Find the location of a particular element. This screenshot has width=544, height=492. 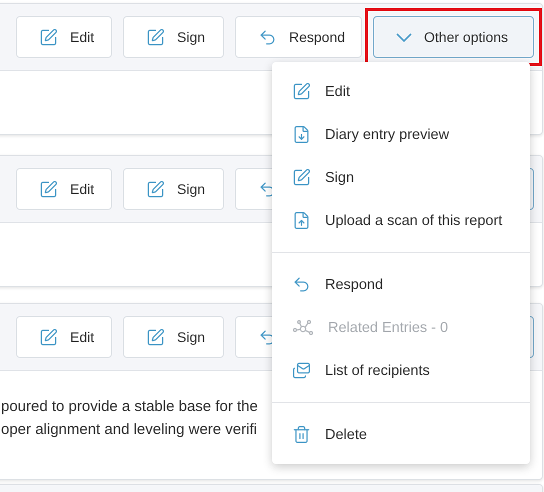

menu-item: Upload a scan of this report is located at coordinates (401, 220).